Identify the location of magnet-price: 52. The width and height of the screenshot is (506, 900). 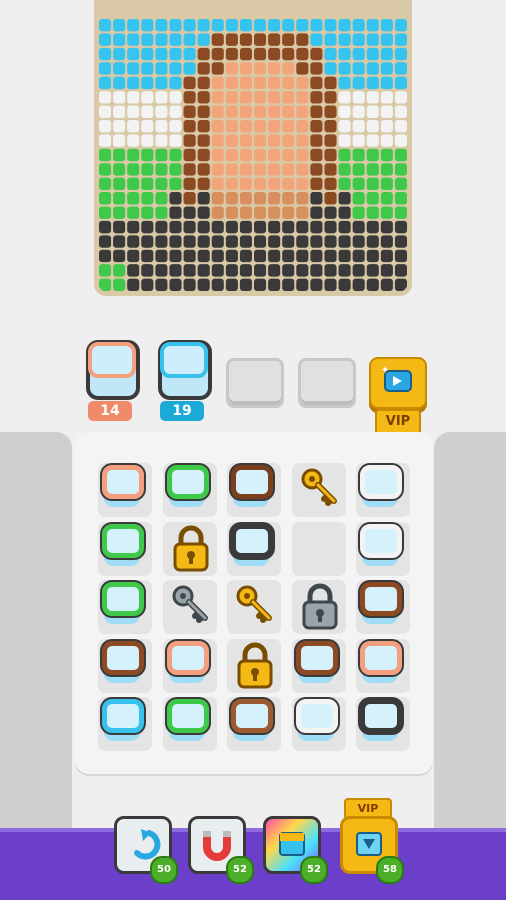
(240, 870).